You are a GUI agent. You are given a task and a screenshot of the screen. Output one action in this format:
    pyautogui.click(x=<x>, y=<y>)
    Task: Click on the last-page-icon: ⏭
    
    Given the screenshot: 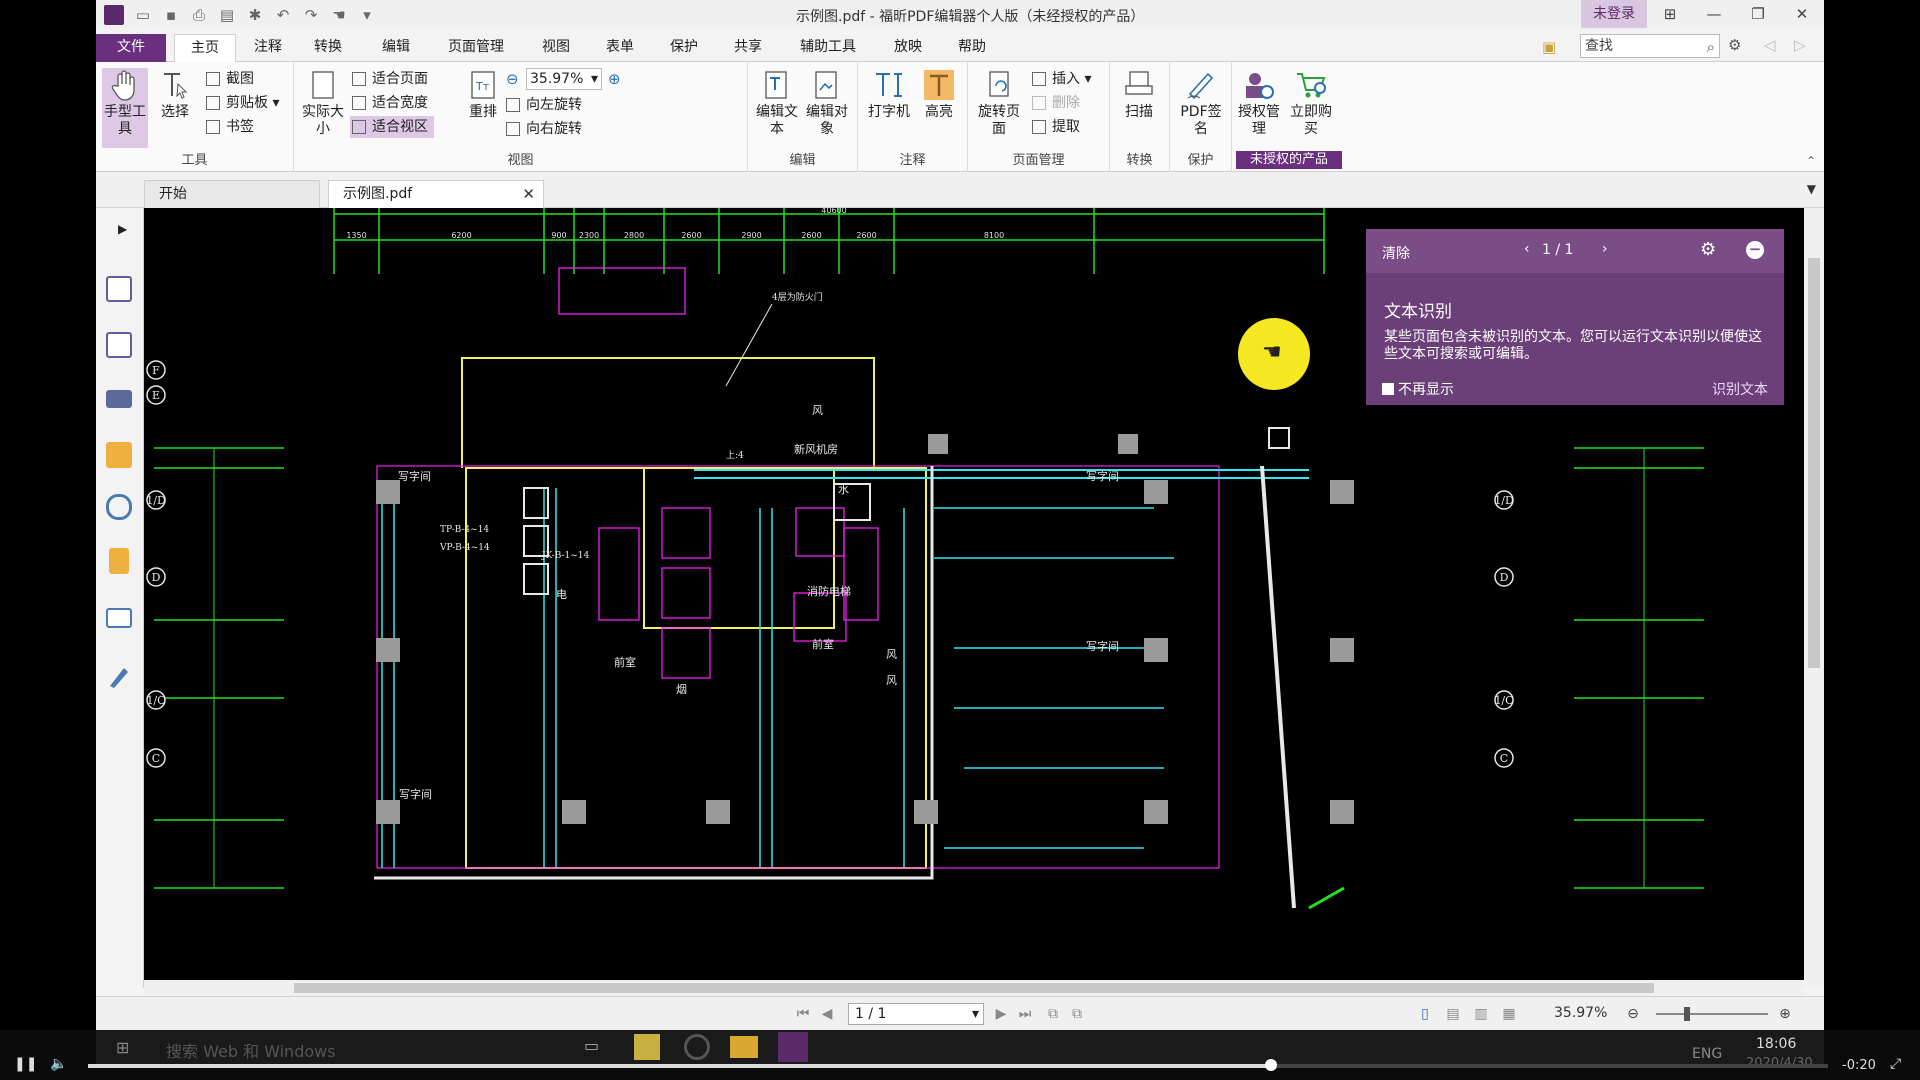 What is the action you would take?
    pyautogui.click(x=1025, y=1014)
    